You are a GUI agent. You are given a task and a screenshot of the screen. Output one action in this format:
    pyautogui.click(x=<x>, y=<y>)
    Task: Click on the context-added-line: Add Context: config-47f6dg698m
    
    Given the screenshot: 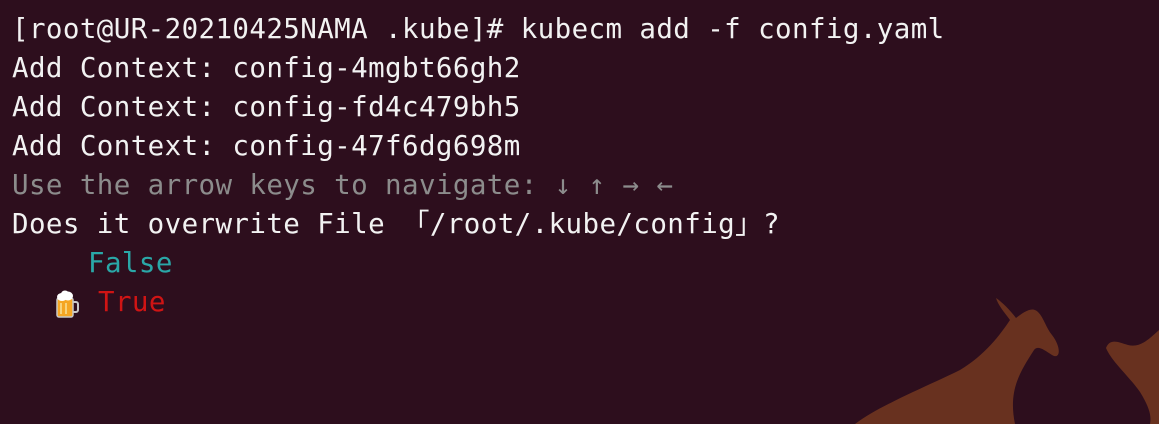 What is the action you would take?
    pyautogui.click(x=266, y=146)
    